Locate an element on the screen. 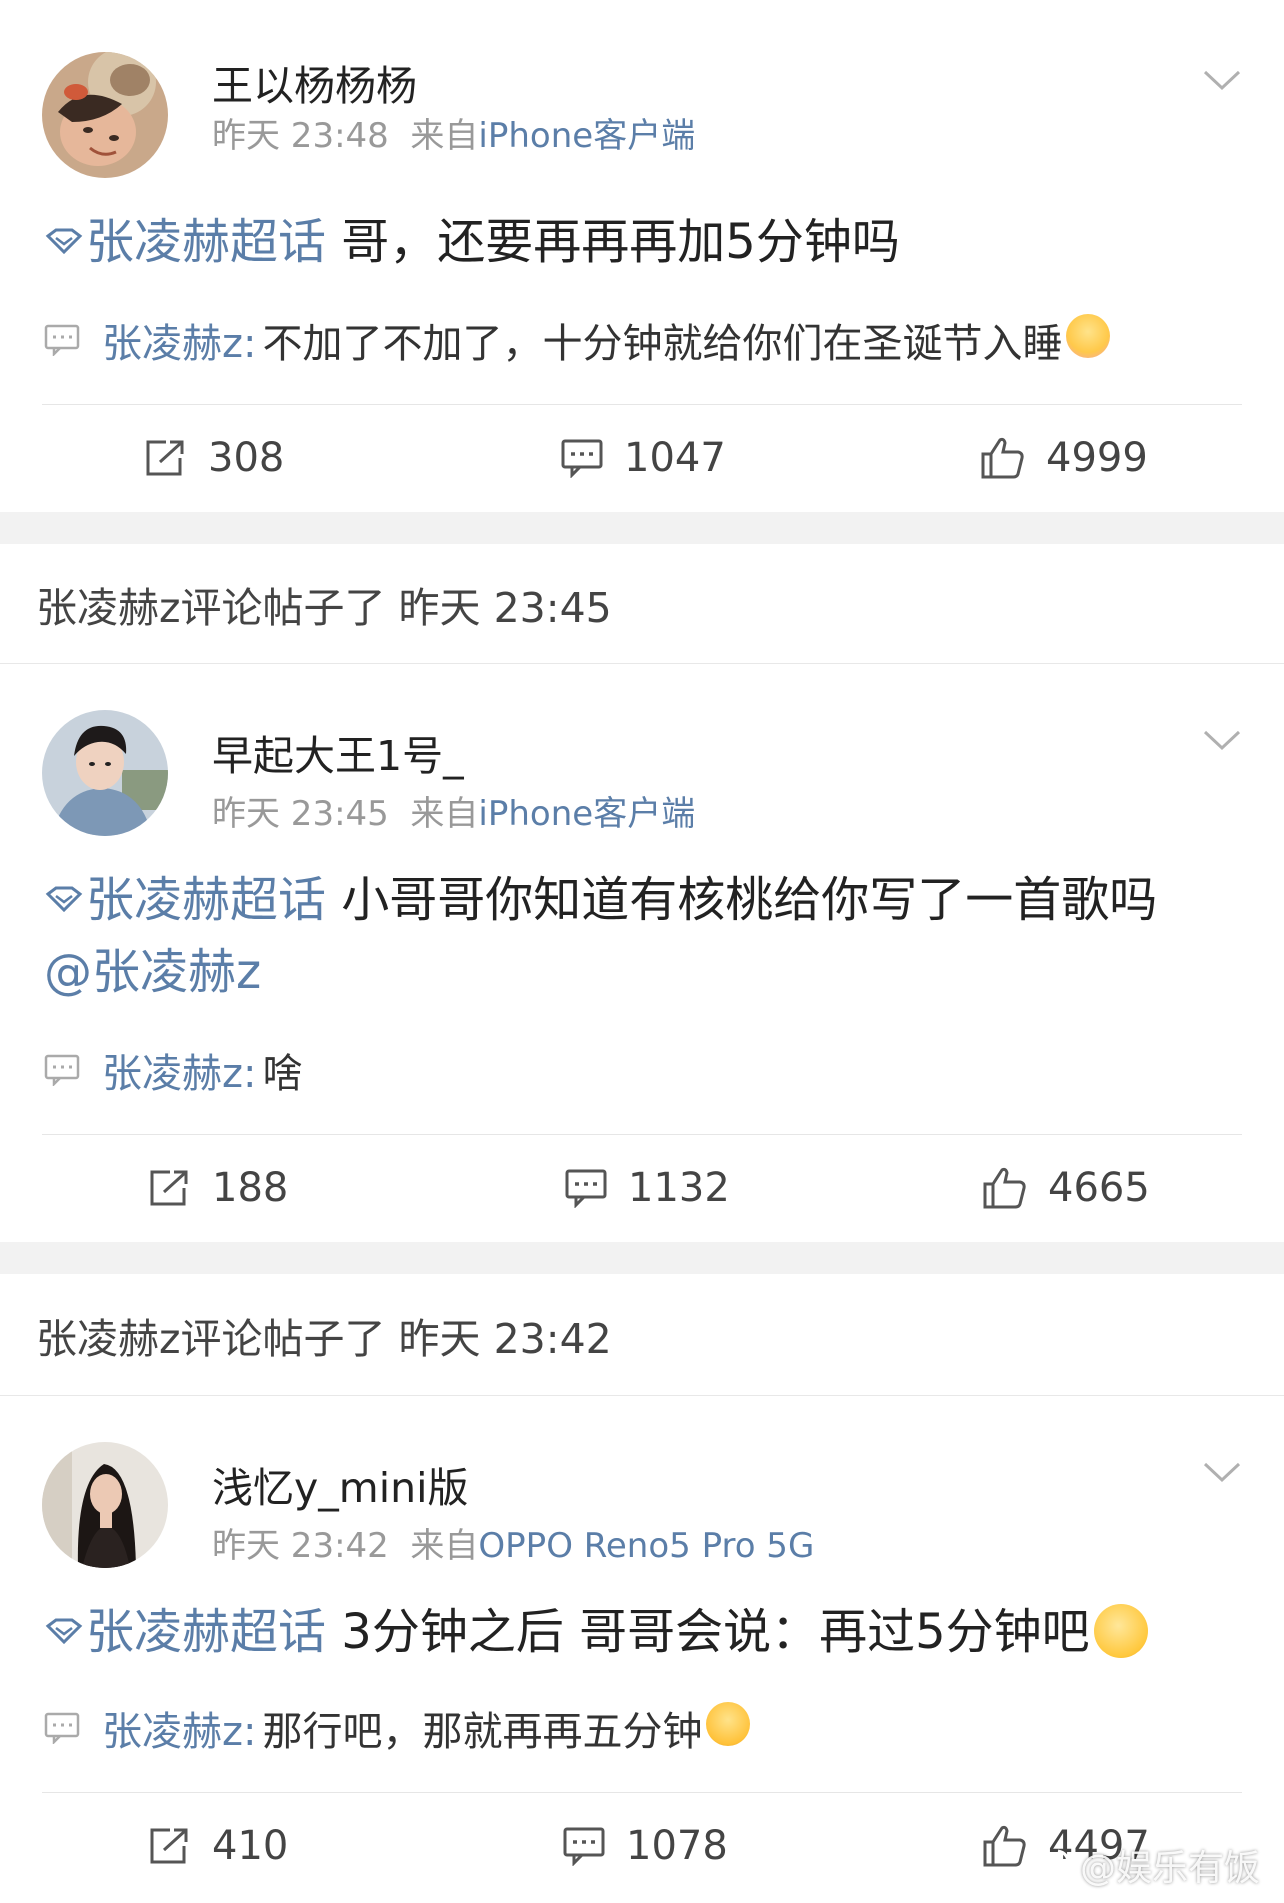 The height and width of the screenshot is (1903, 1284). post-content: 张凌赫超话 3分钟之后 哥哥会说：再过5分钟吧 is located at coordinates (644, 1632).